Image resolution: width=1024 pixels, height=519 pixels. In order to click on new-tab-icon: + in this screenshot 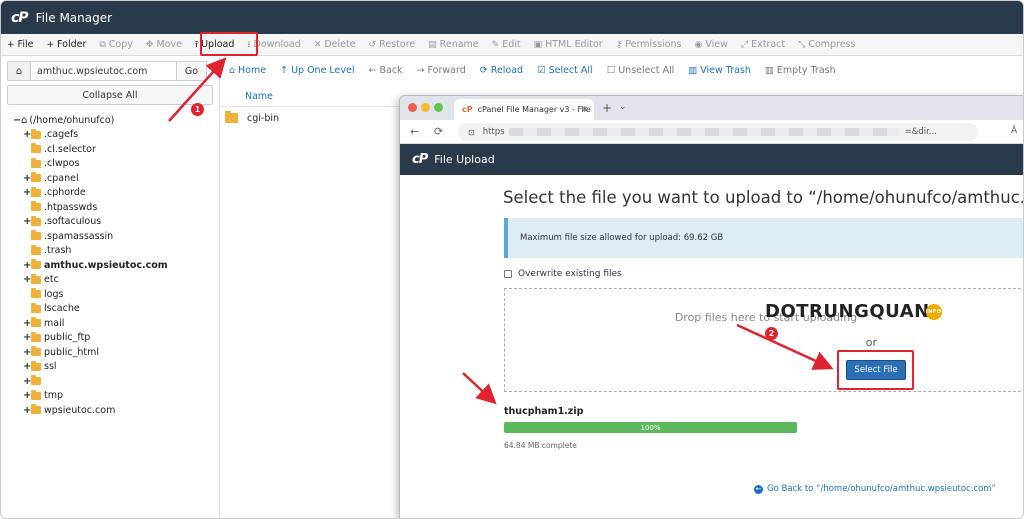, I will do `click(607, 108)`.